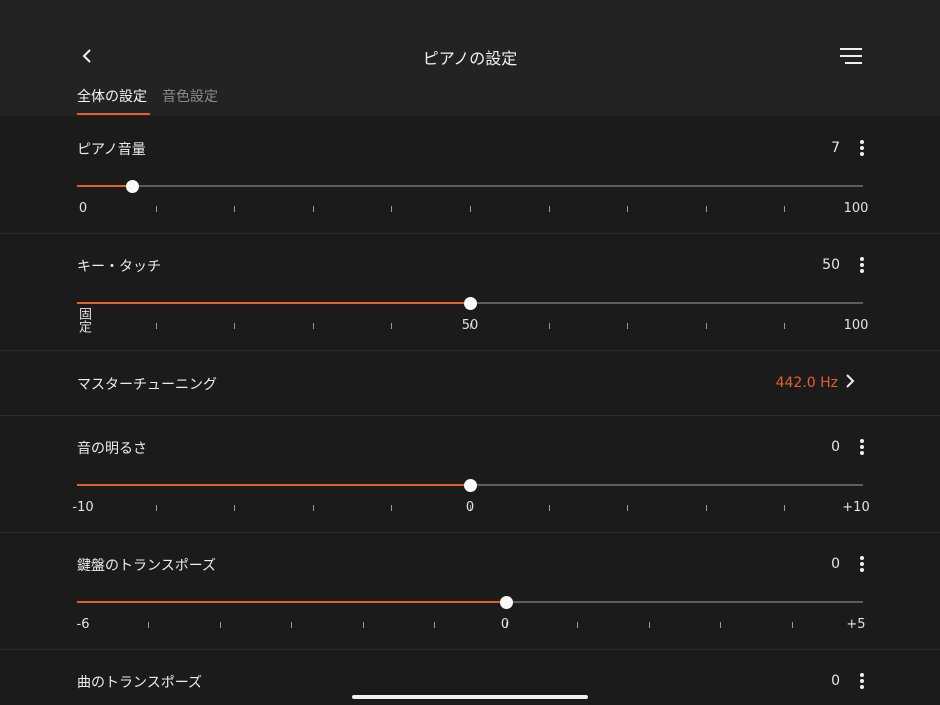  What do you see at coordinates (112, 96) in the screenshot?
I see `tab-general-settings: 全体の設定` at bounding box center [112, 96].